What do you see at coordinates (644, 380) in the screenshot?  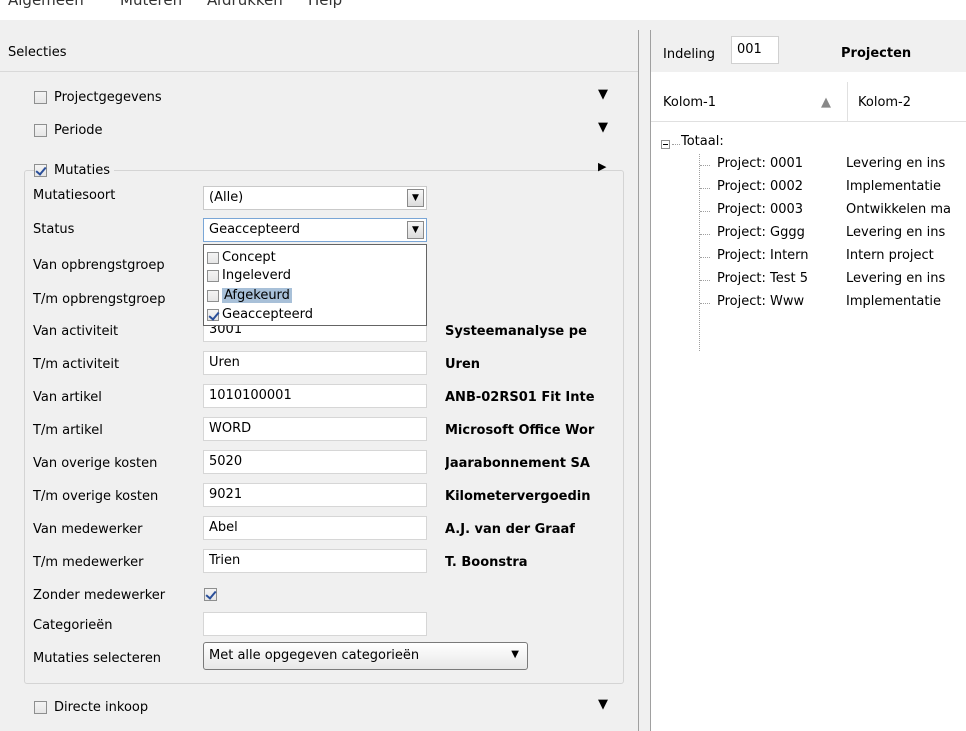 I see `panel-splitter` at bounding box center [644, 380].